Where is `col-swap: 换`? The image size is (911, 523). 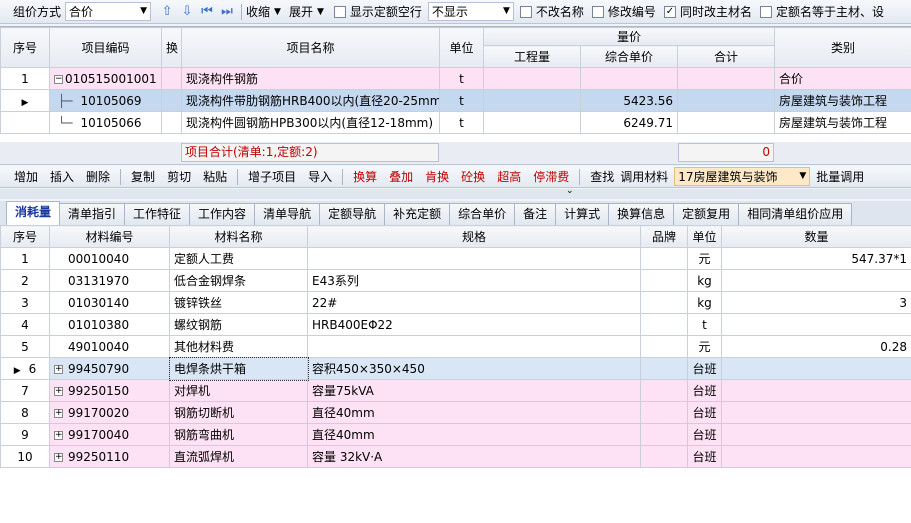
col-swap: 换 is located at coordinates (171, 47).